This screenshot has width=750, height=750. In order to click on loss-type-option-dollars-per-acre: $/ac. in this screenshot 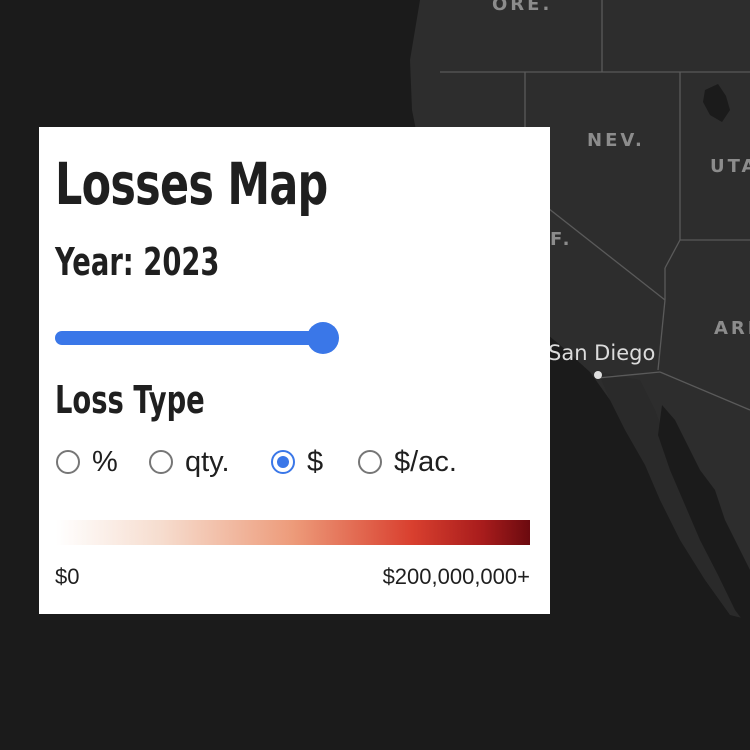, I will do `click(407, 462)`.